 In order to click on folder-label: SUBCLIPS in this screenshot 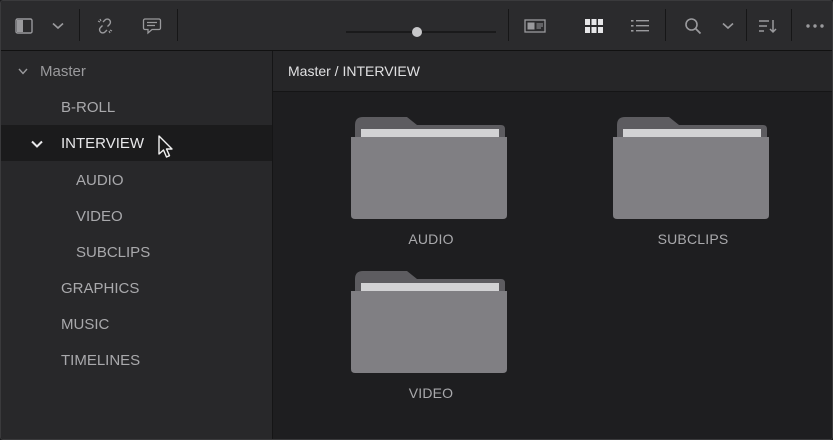, I will do `click(693, 239)`.